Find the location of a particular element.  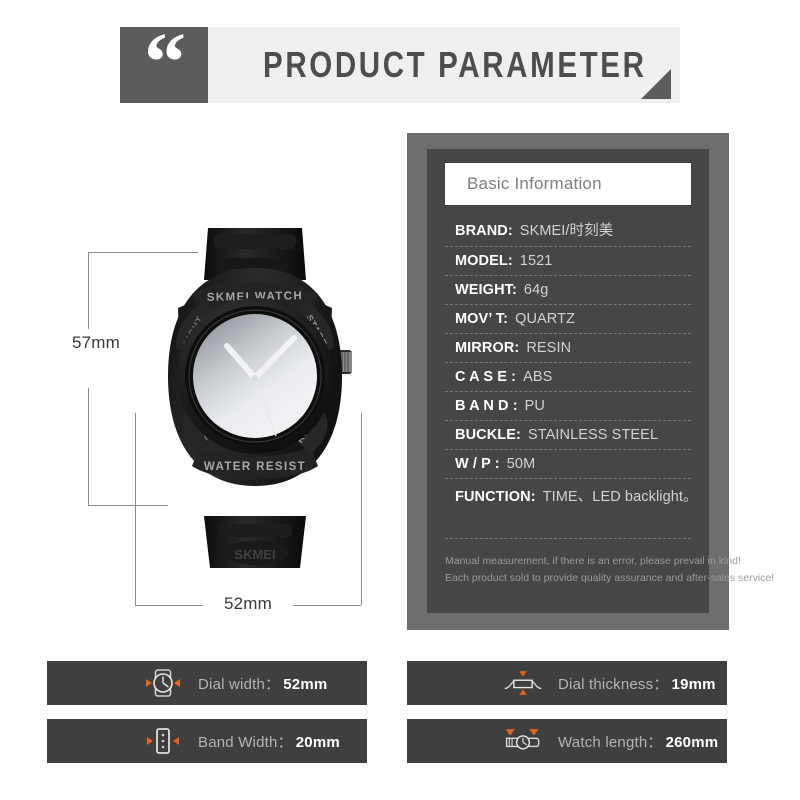

page-header: “ PRODUCT PARAMETER is located at coordinates (400, 62).